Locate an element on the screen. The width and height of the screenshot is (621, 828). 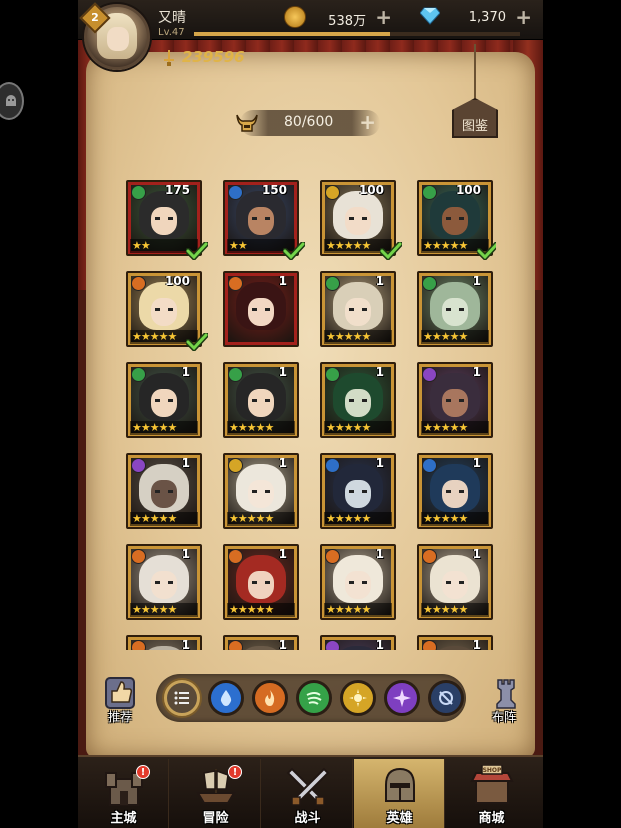
xp-bar is located at coordinates (357, 34).